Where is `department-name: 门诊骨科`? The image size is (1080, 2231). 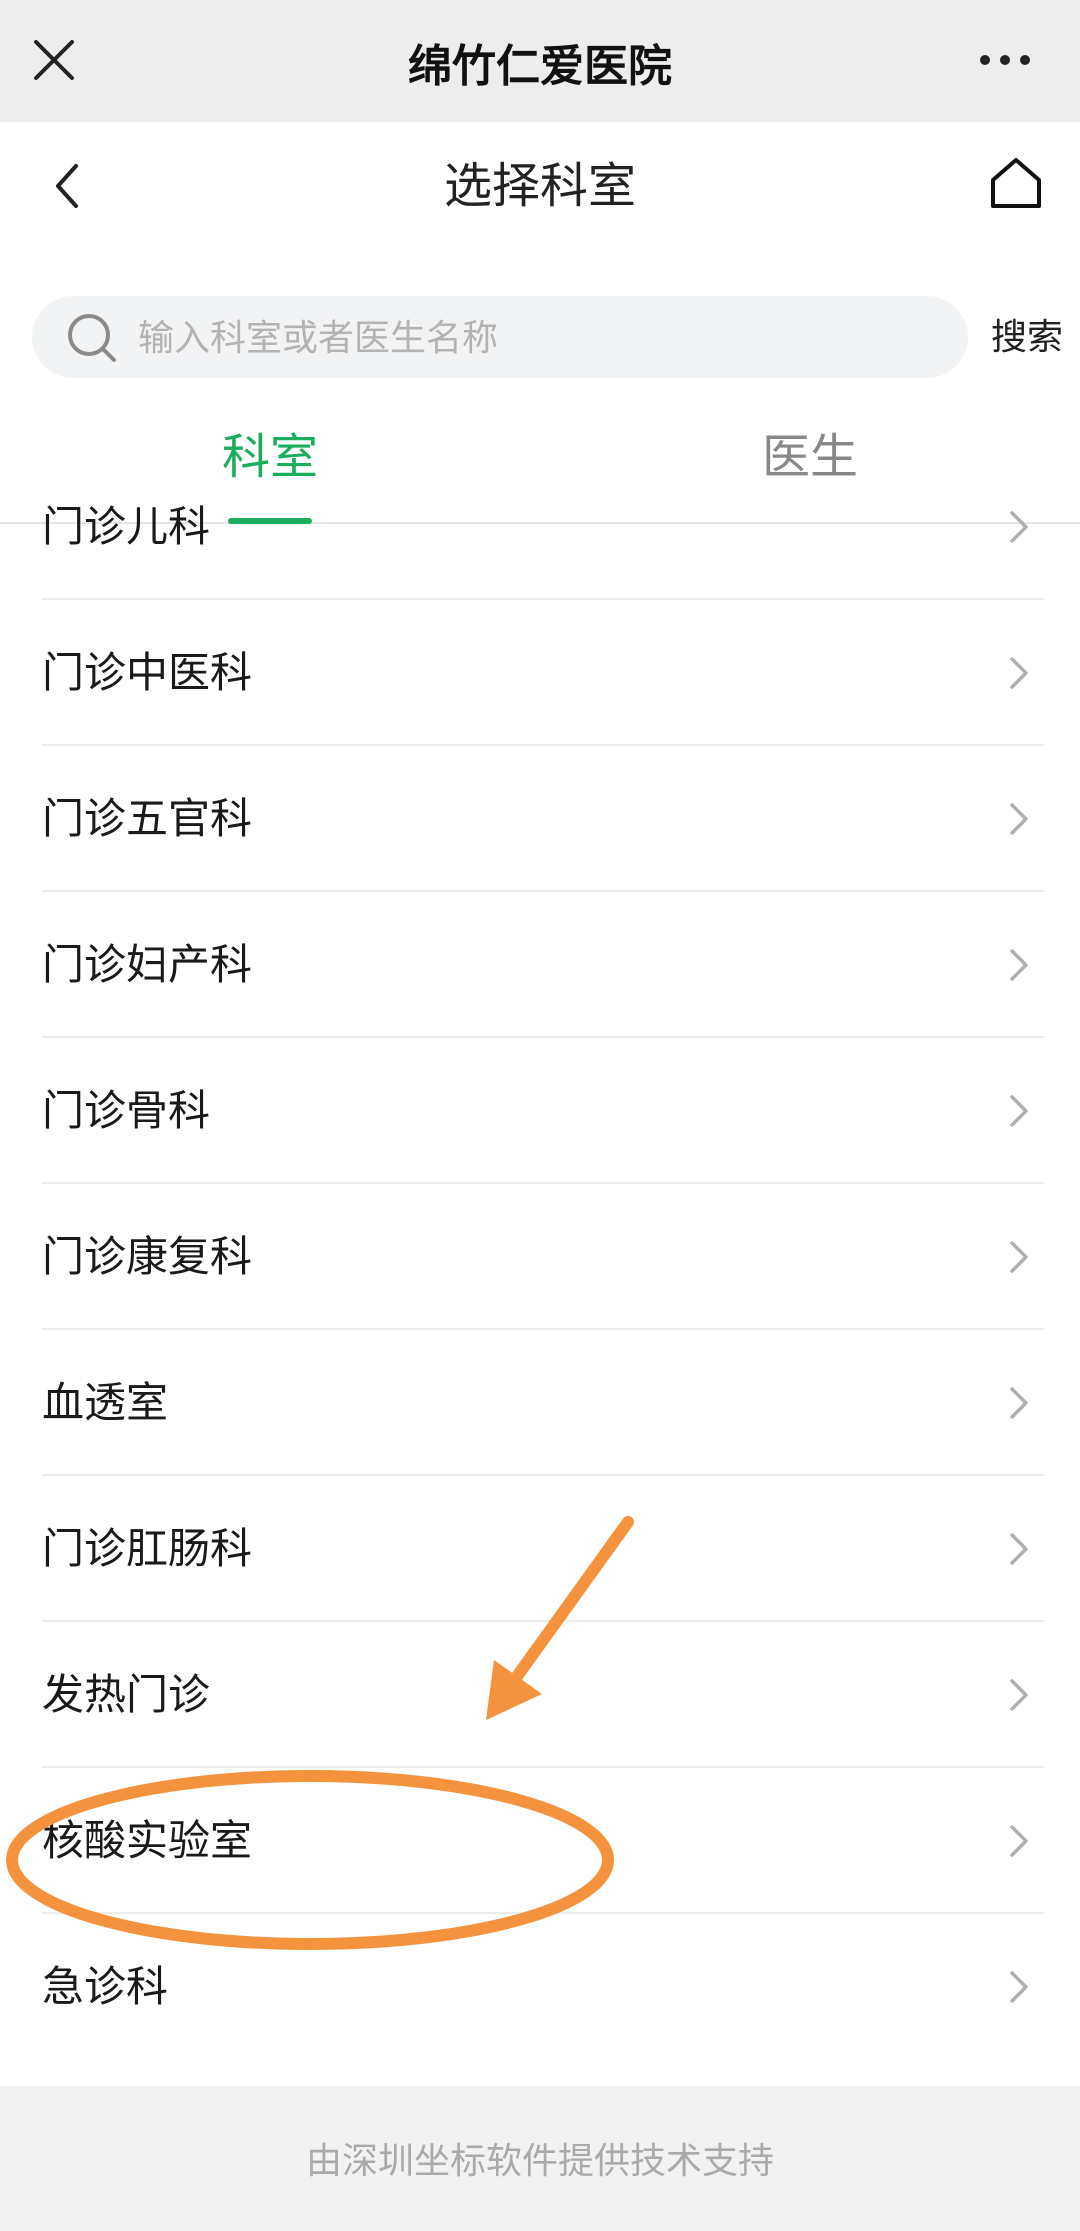 department-name: 门诊骨科 is located at coordinates (126, 1110).